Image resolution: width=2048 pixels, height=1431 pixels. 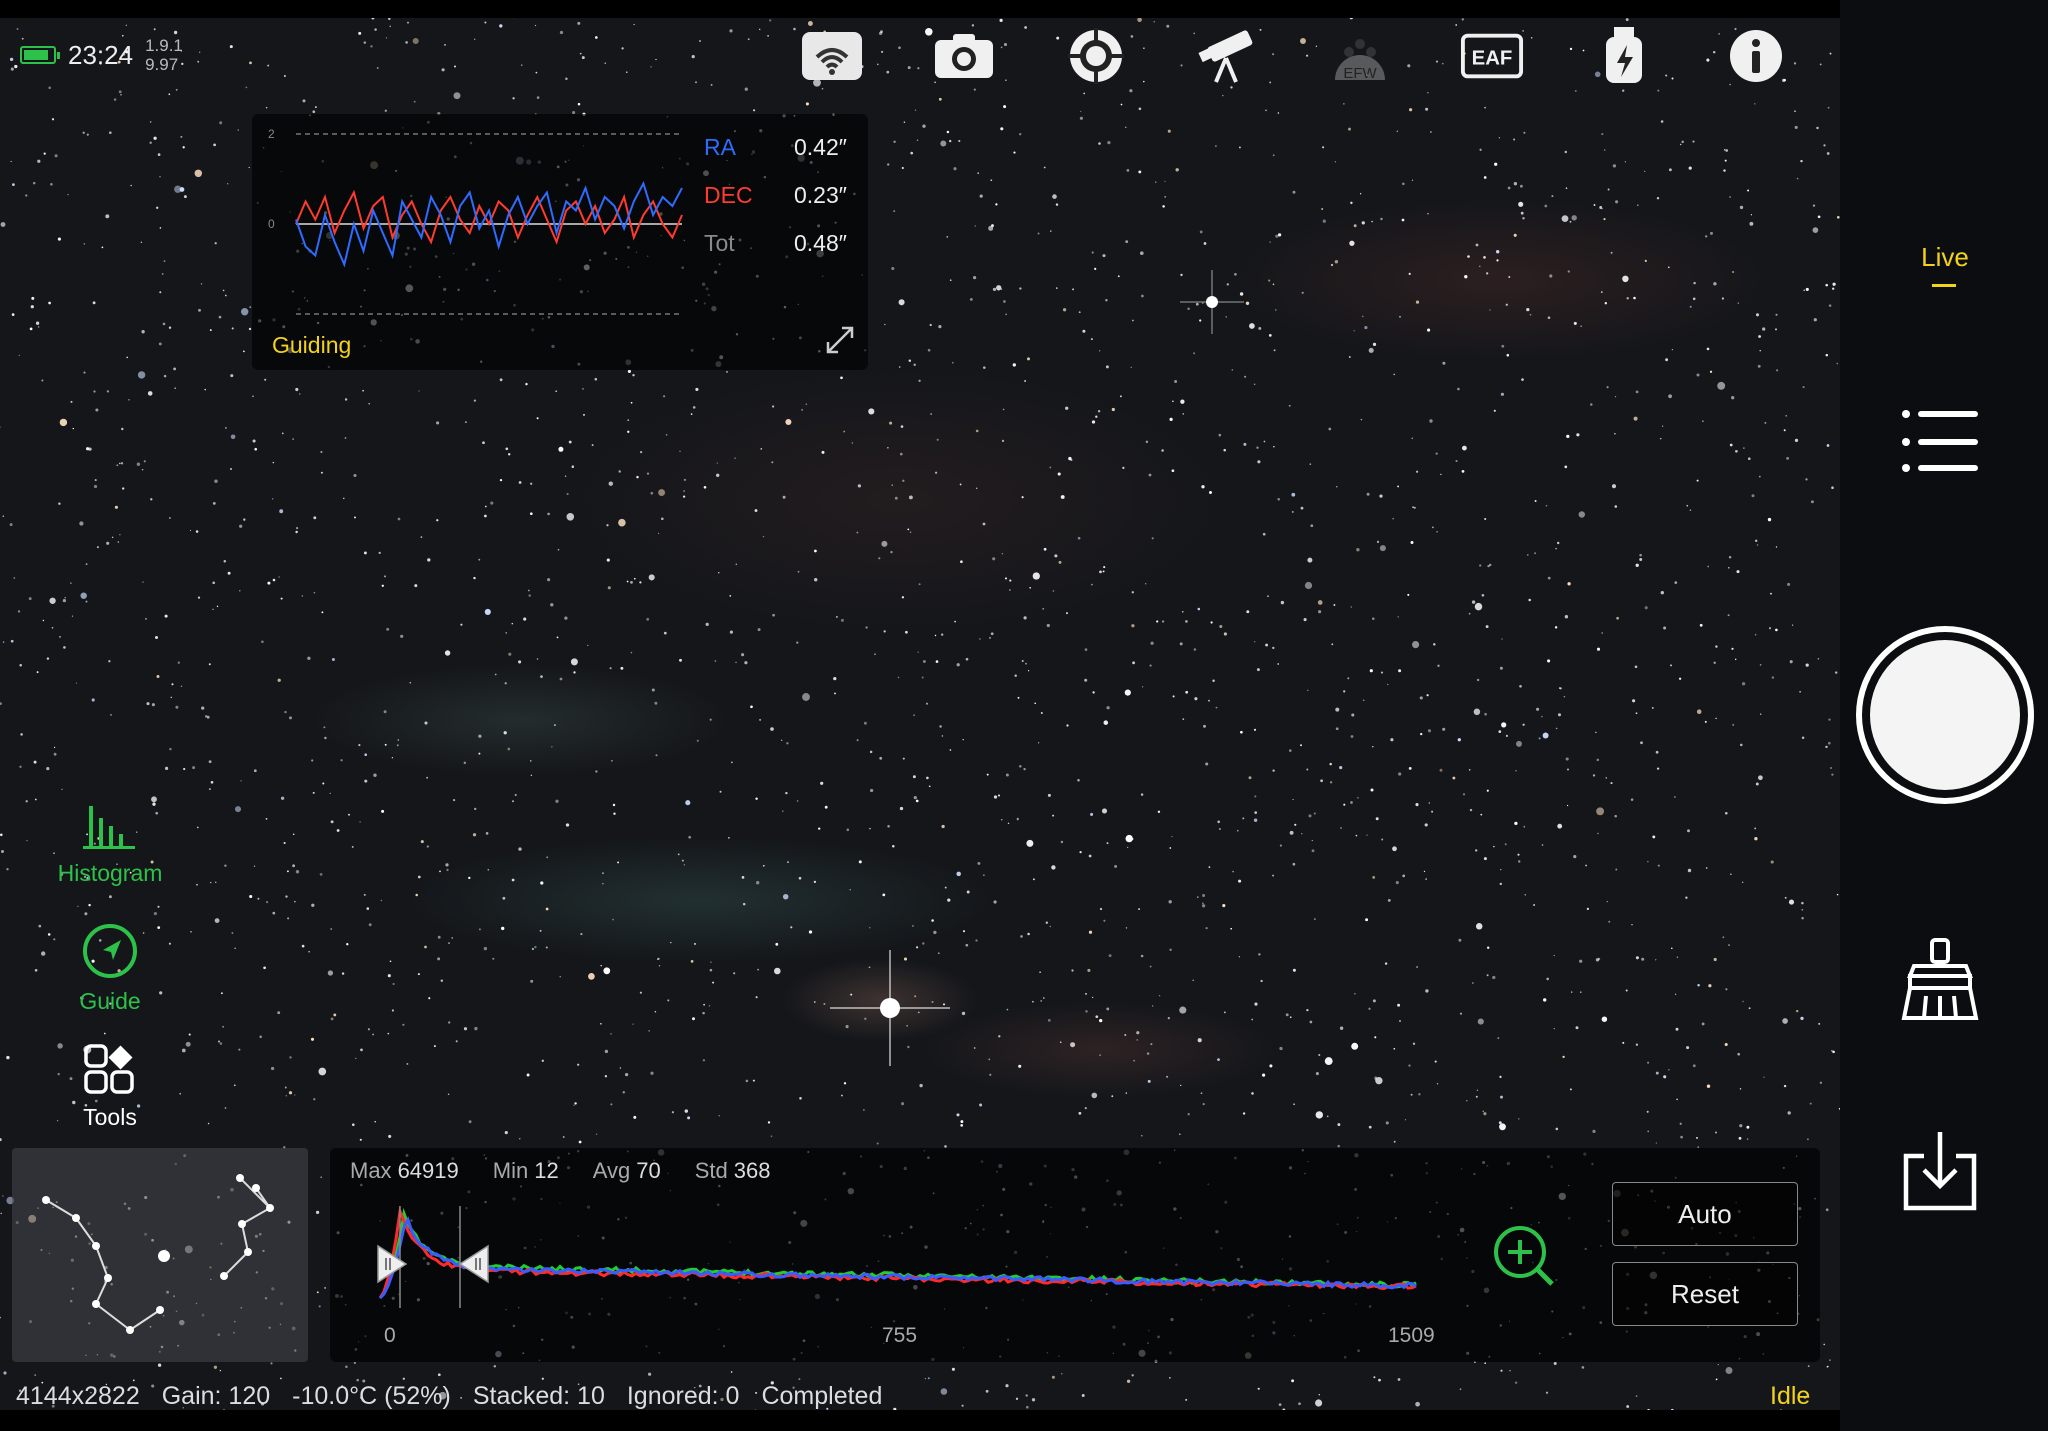 I want to click on live-mode-tab: Live, so click(x=1945, y=257).